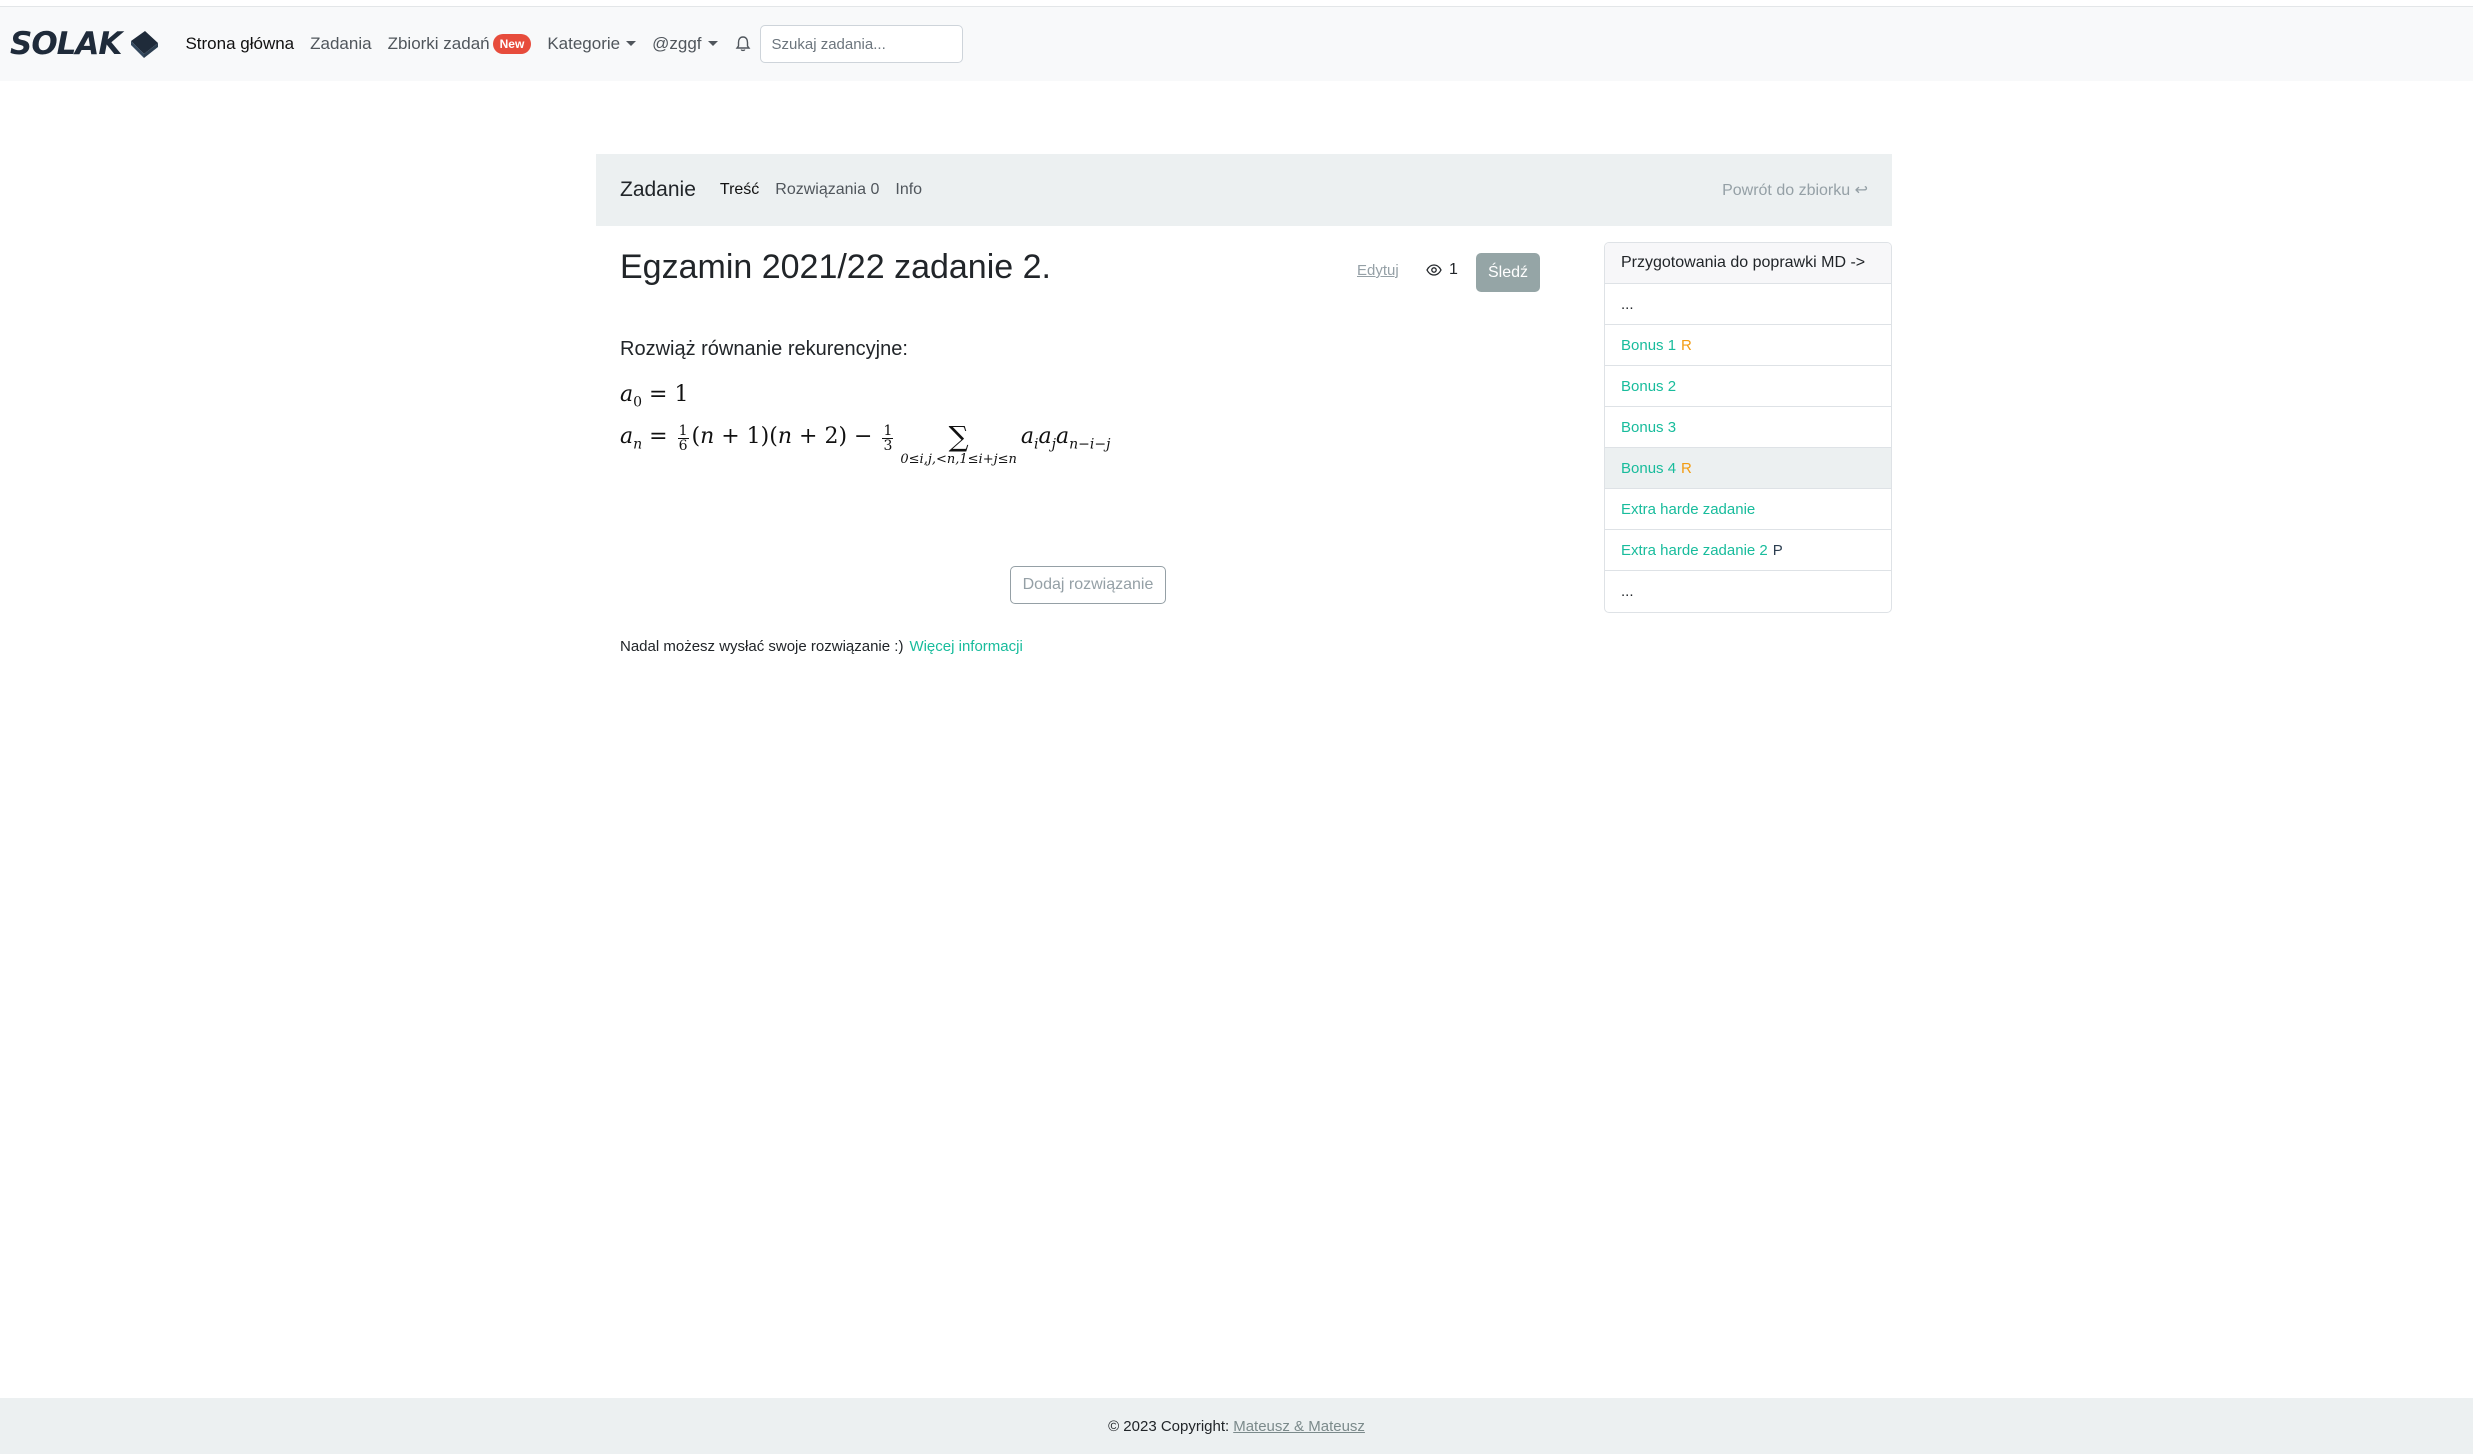  What do you see at coordinates (1236, 3) in the screenshot?
I see `top-border` at bounding box center [1236, 3].